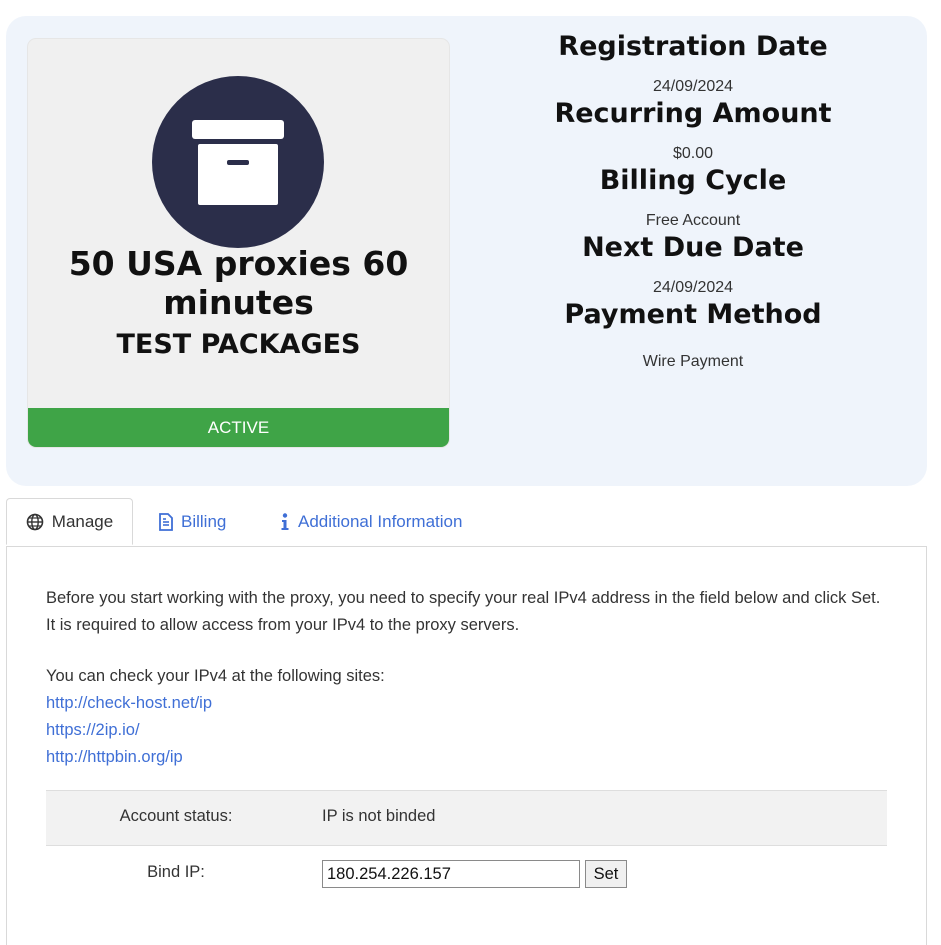 Image resolution: width=941 pixels, height=945 pixels. I want to click on tab-additional-information-label: Additional Information, so click(380, 521).